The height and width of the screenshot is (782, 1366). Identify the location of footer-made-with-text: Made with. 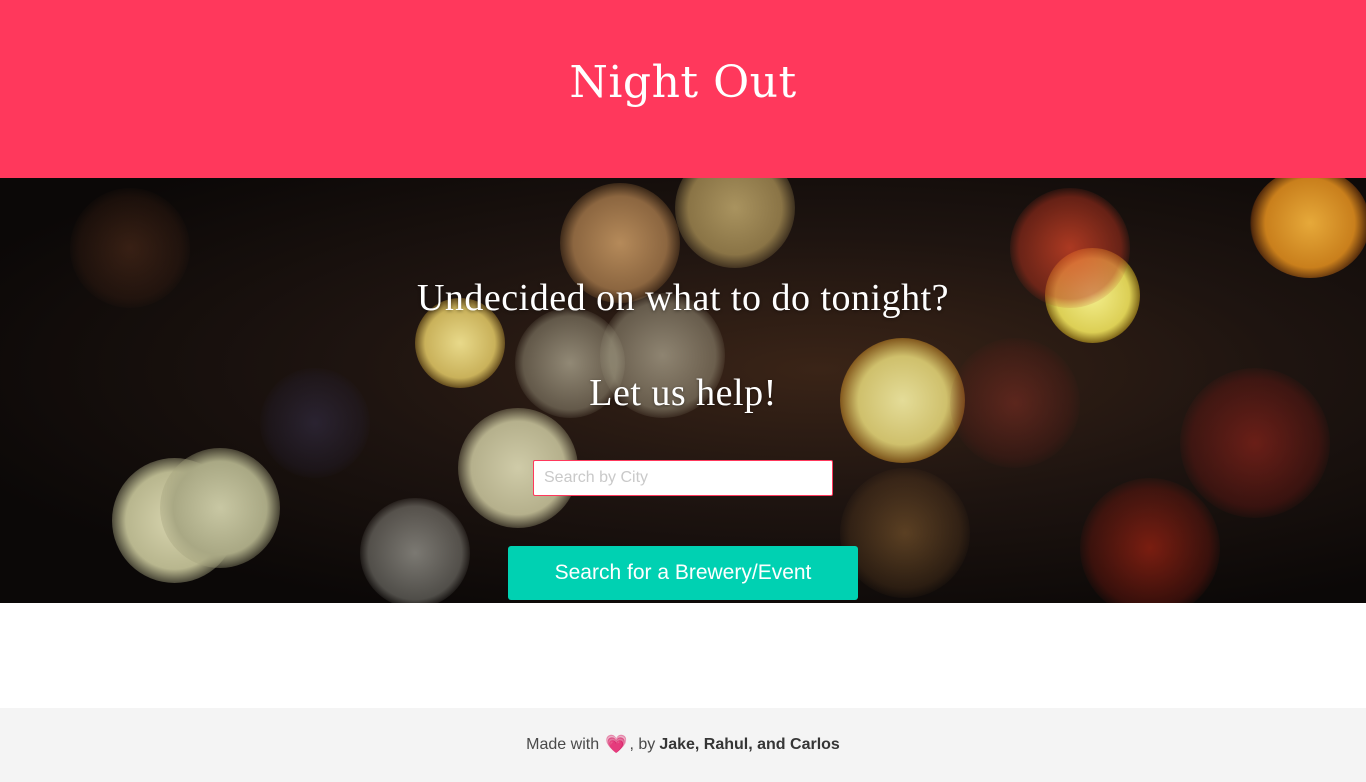
(563, 744).